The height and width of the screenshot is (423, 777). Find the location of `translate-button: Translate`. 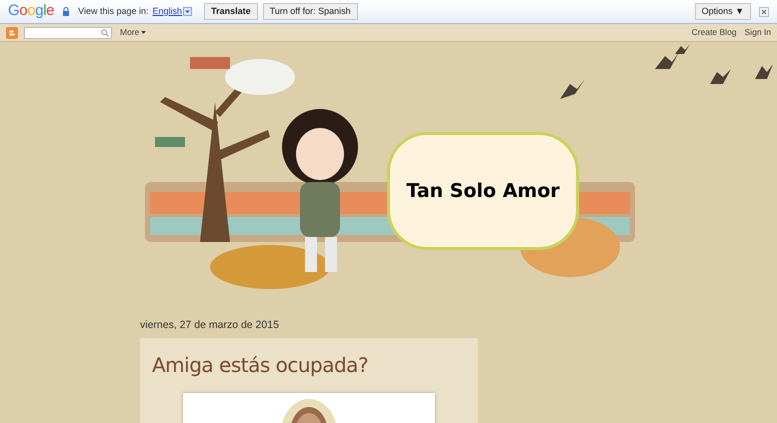

translate-button: Translate is located at coordinates (231, 11).